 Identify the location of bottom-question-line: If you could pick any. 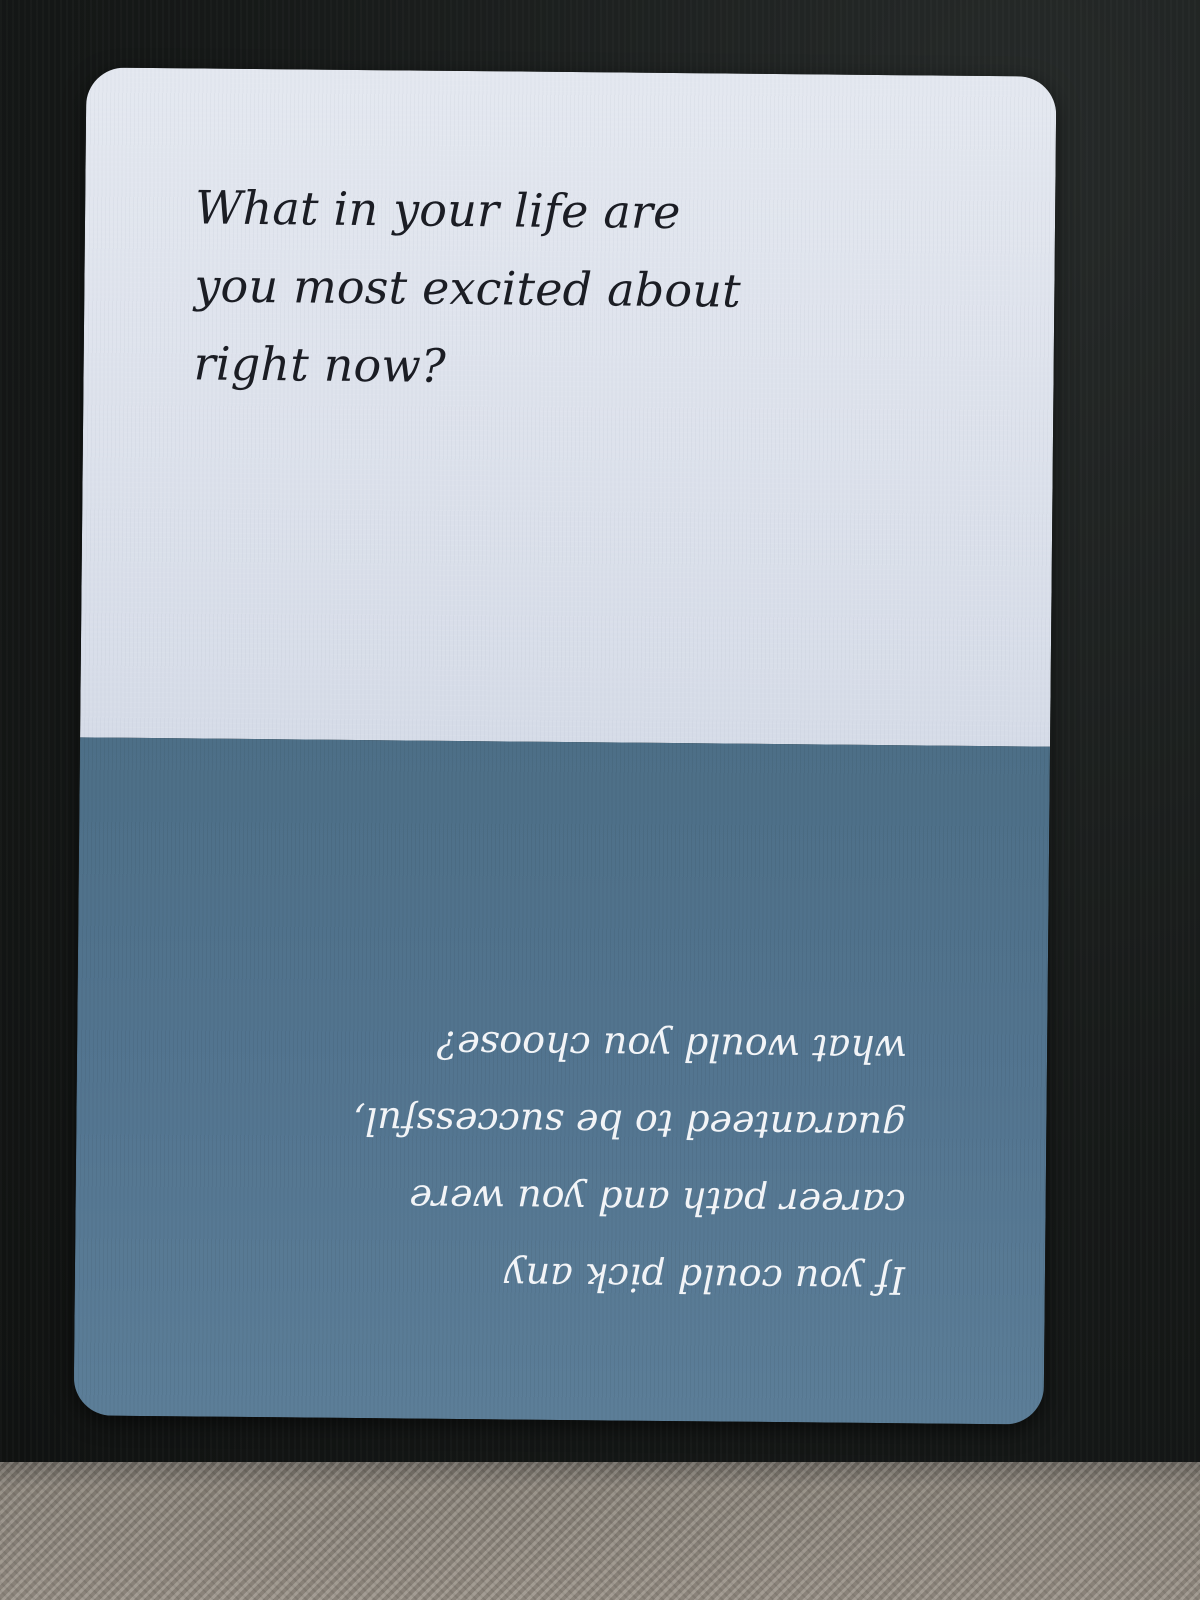
(704, 1278).